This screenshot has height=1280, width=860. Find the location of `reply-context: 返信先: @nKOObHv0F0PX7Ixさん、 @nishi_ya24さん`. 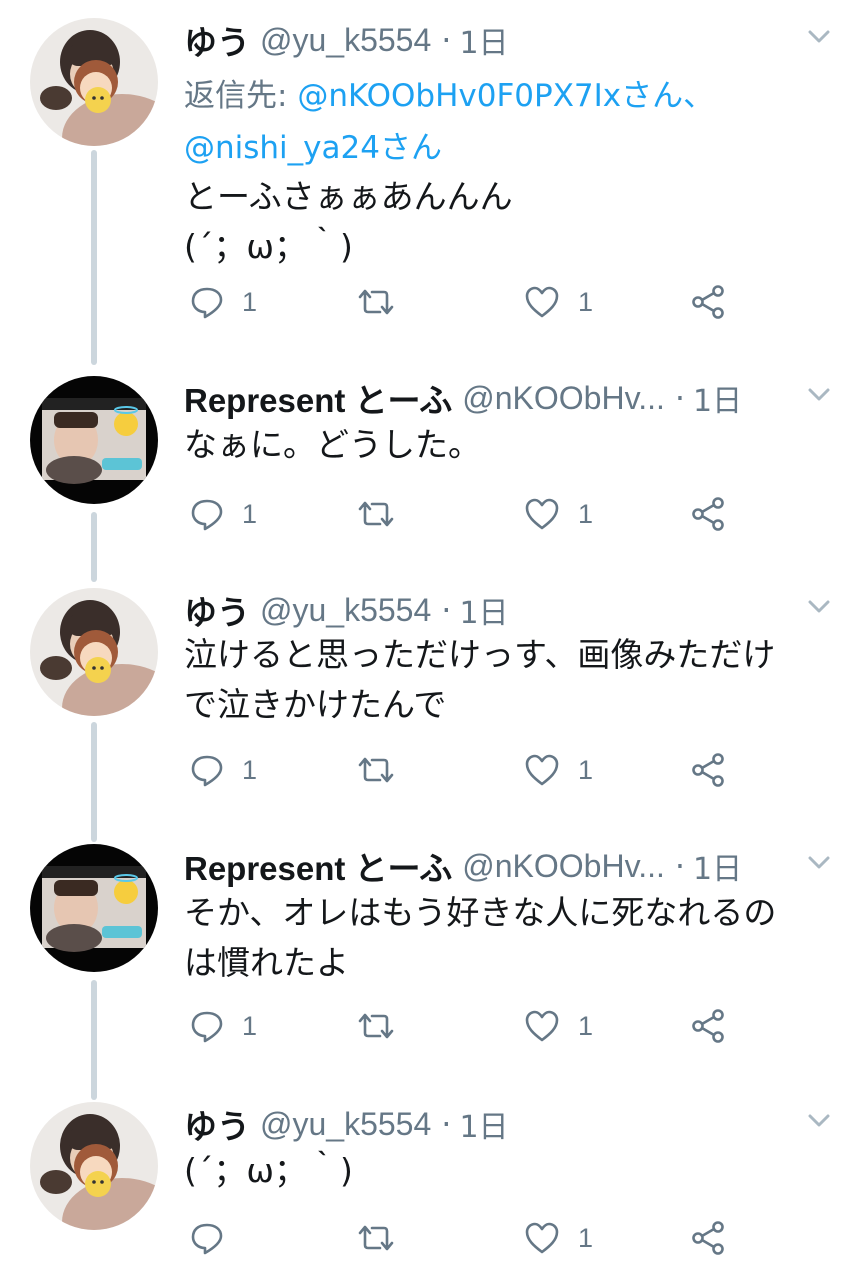

reply-context: 返信先: @nKOObHv0F0PX7Ixさん、 @nishi_ya24さん is located at coordinates (512, 122).